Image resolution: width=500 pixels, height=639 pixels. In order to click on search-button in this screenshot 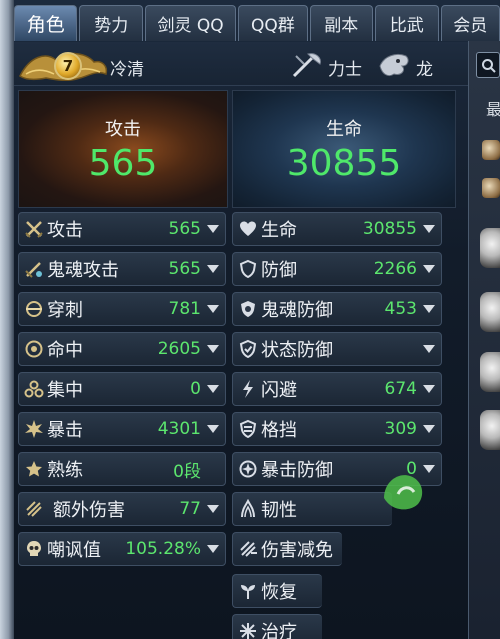, I will do `click(488, 65)`.